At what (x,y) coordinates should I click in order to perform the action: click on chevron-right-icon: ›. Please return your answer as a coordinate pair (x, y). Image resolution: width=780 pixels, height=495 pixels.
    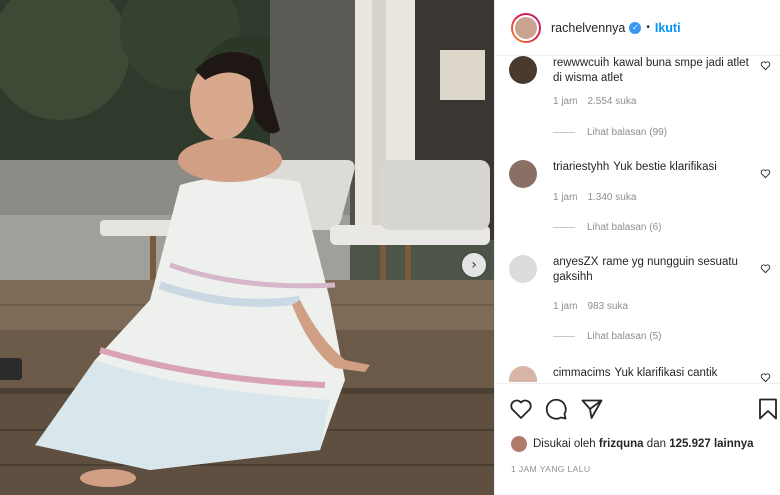
    Looking at the image, I should click on (474, 265).